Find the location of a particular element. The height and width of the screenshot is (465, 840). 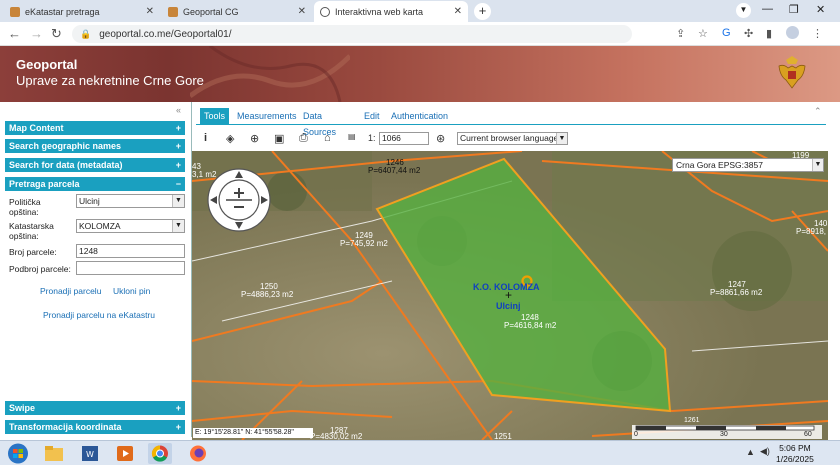

scale-icon: ▤ is located at coordinates (352, 136).